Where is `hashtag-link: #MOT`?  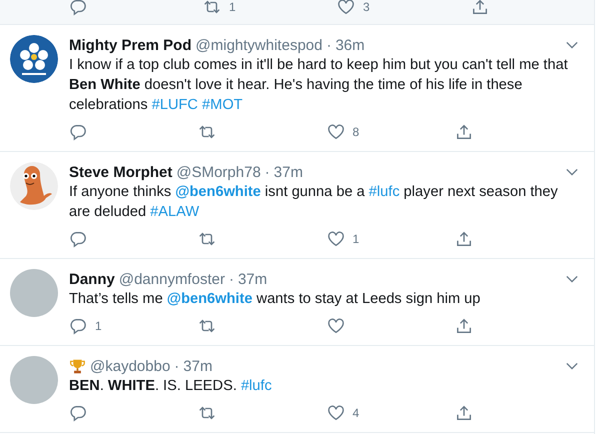
hashtag-link: #MOT is located at coordinates (222, 105).